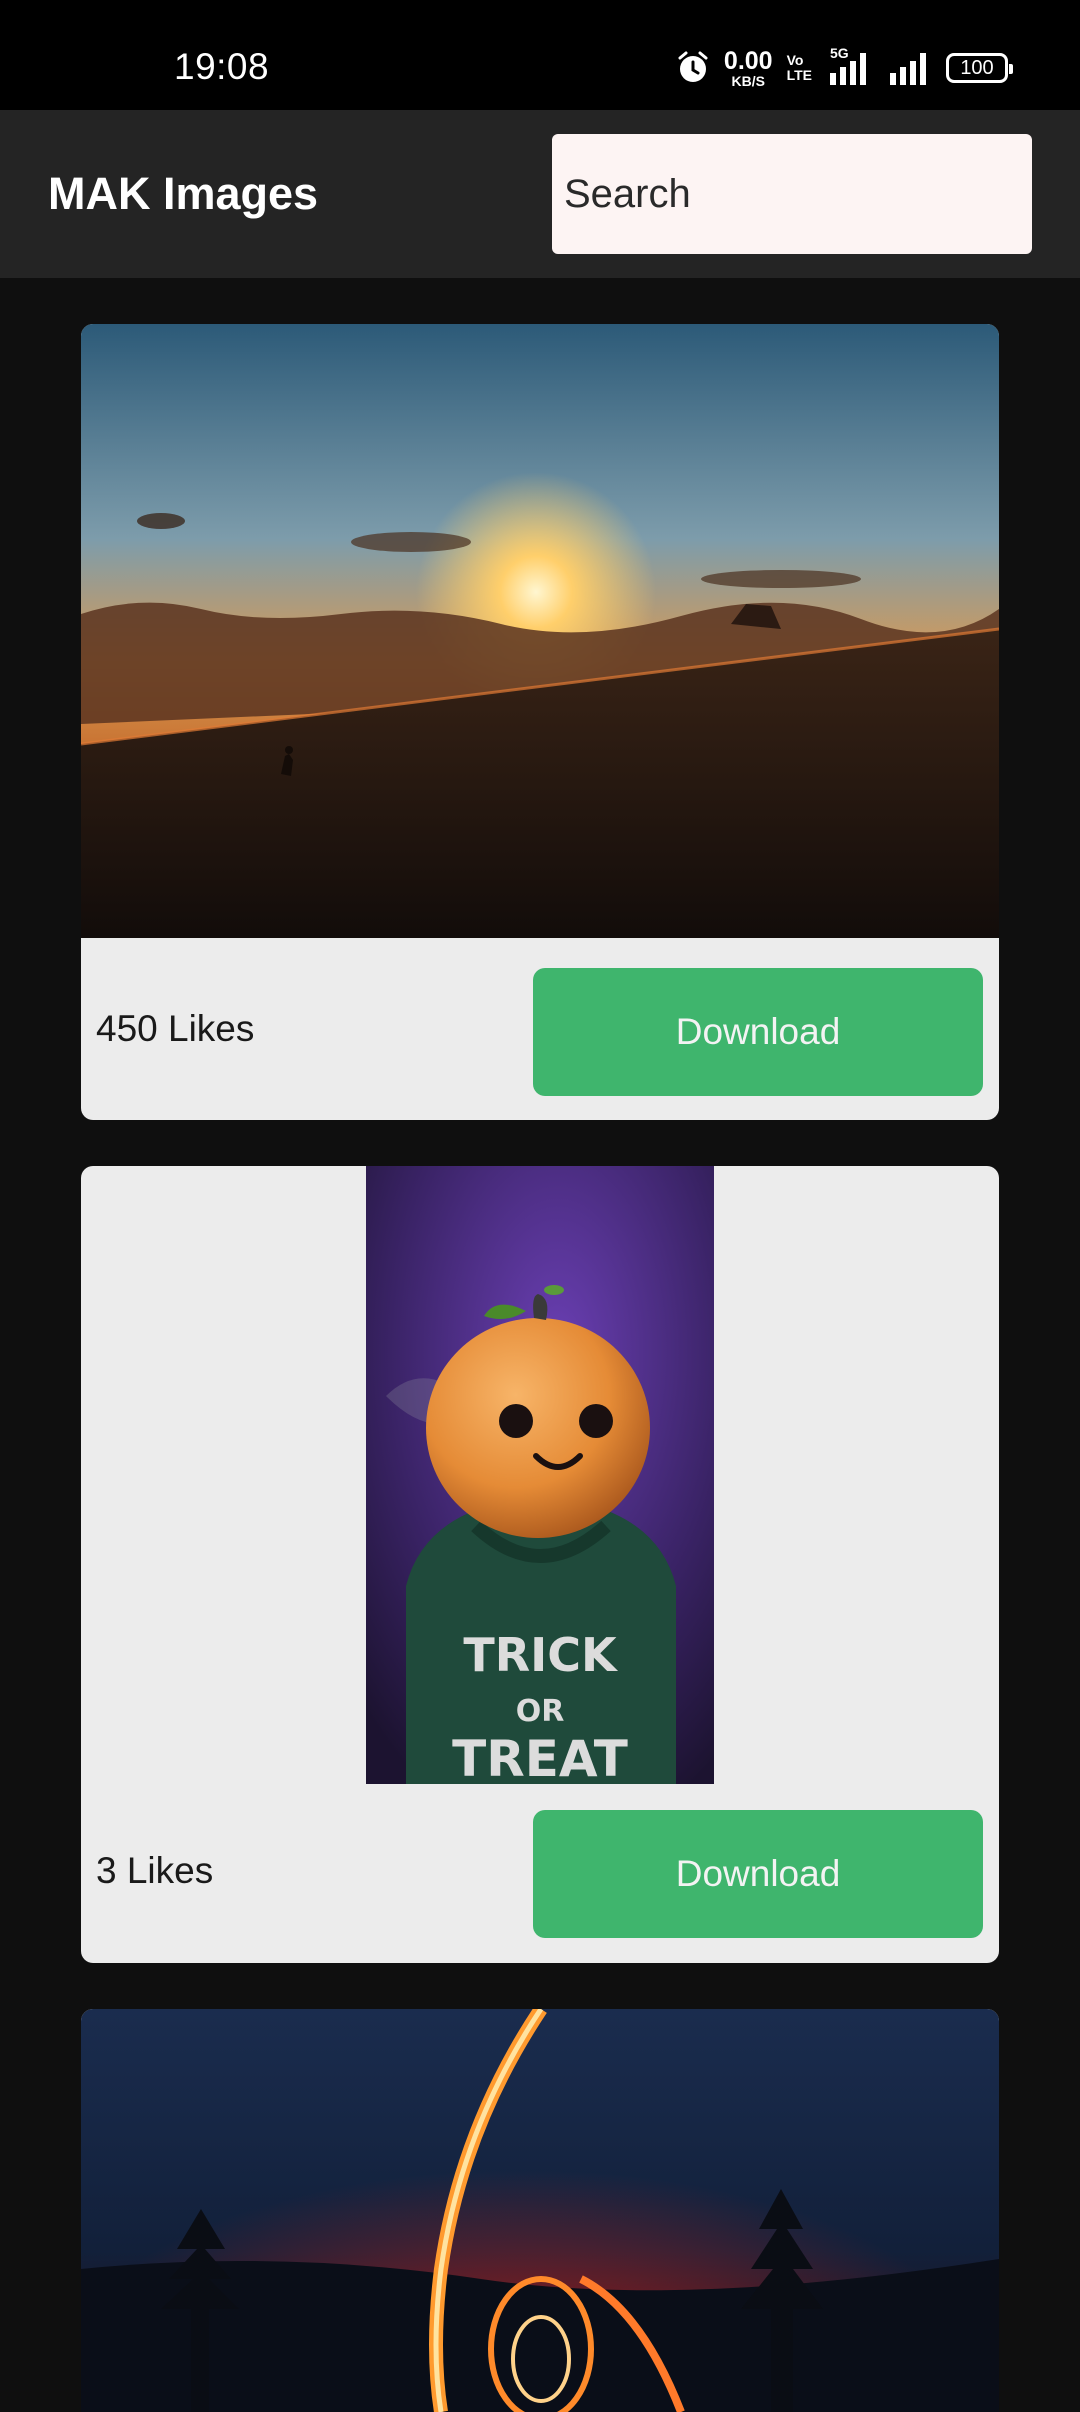  What do you see at coordinates (792, 194) in the screenshot?
I see `search-input` at bounding box center [792, 194].